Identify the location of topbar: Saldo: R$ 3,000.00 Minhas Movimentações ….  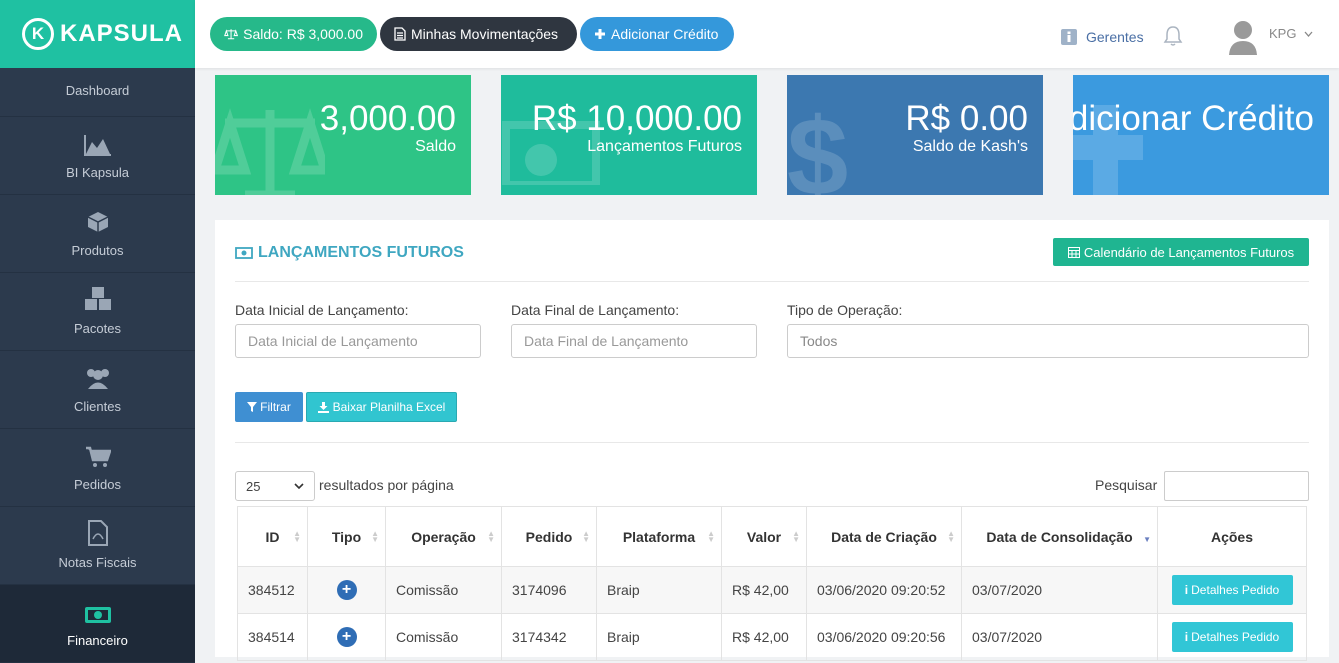
(767, 34).